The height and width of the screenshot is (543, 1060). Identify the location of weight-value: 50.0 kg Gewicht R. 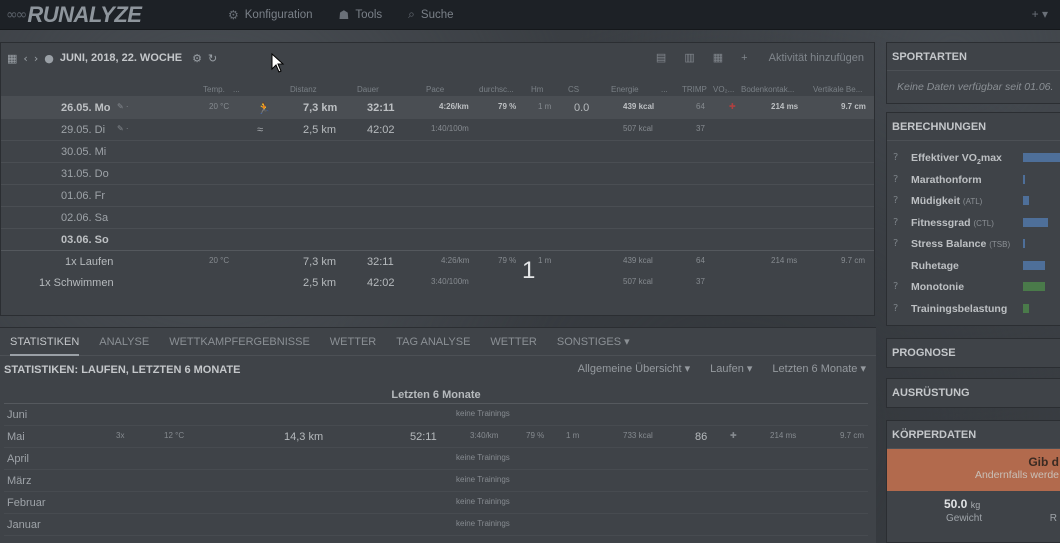
(1000, 510).